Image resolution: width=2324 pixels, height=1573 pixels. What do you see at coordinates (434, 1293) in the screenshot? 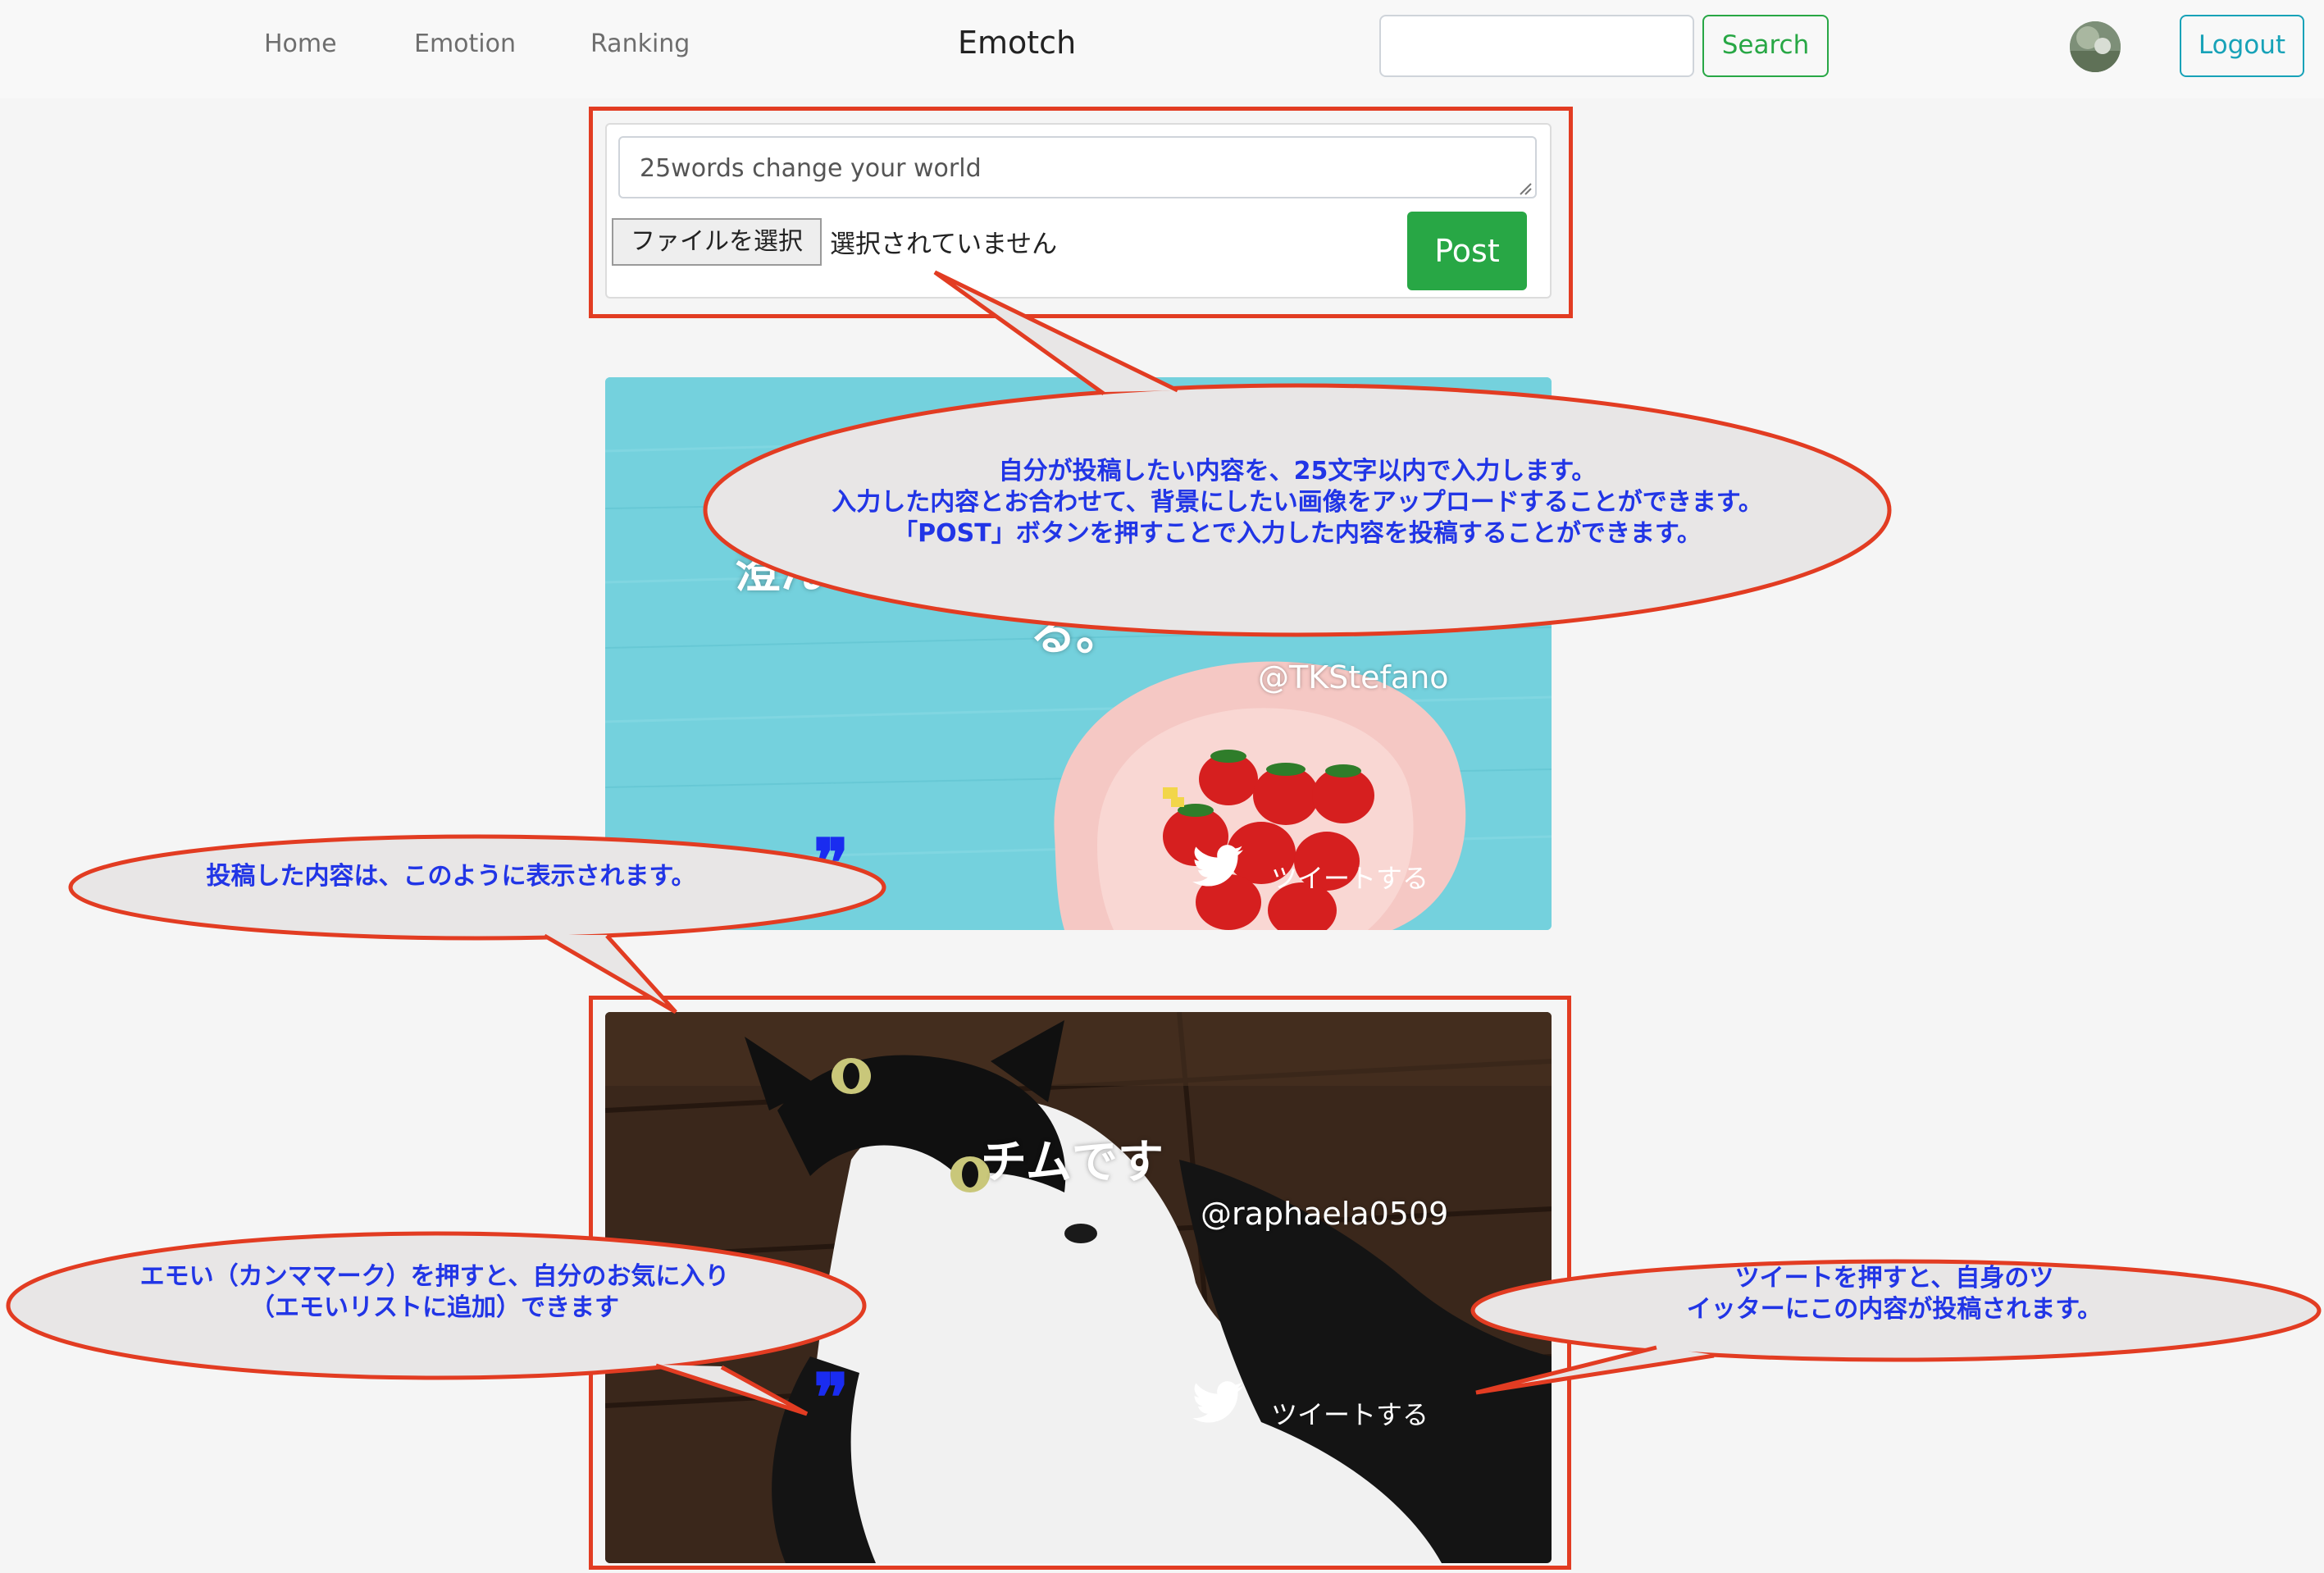
I see `callout-emoi-text: エモい（カンママーク）を押すと、自分のお気に入り （エモいリストに追加）できます` at bounding box center [434, 1293].